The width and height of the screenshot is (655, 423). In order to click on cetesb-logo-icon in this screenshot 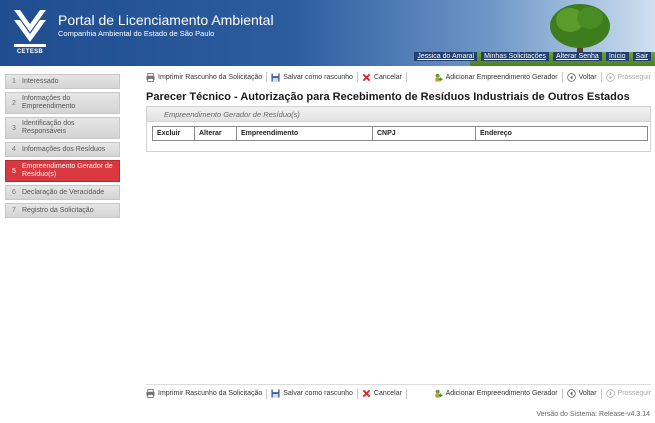, I will do `click(30, 28)`.